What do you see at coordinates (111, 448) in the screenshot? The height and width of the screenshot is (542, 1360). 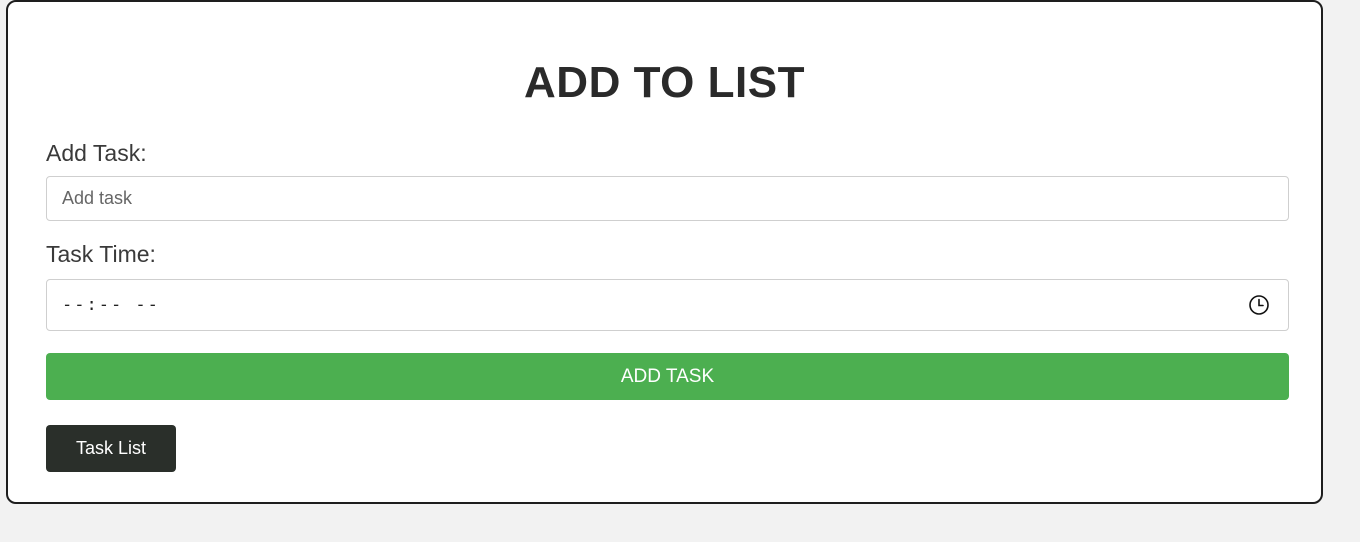 I see `task-list-button: Task List` at bounding box center [111, 448].